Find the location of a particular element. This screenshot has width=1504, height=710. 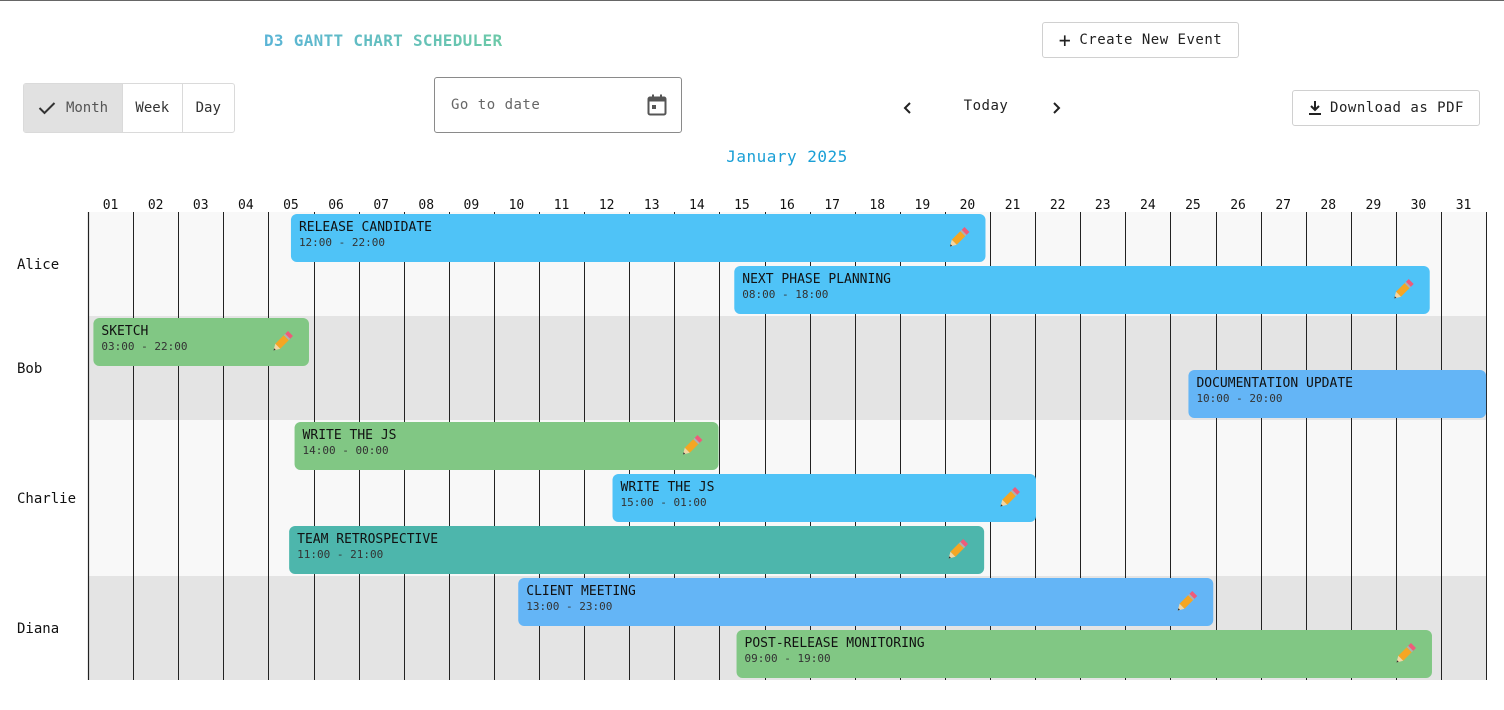

download-icon is located at coordinates (1315, 108).